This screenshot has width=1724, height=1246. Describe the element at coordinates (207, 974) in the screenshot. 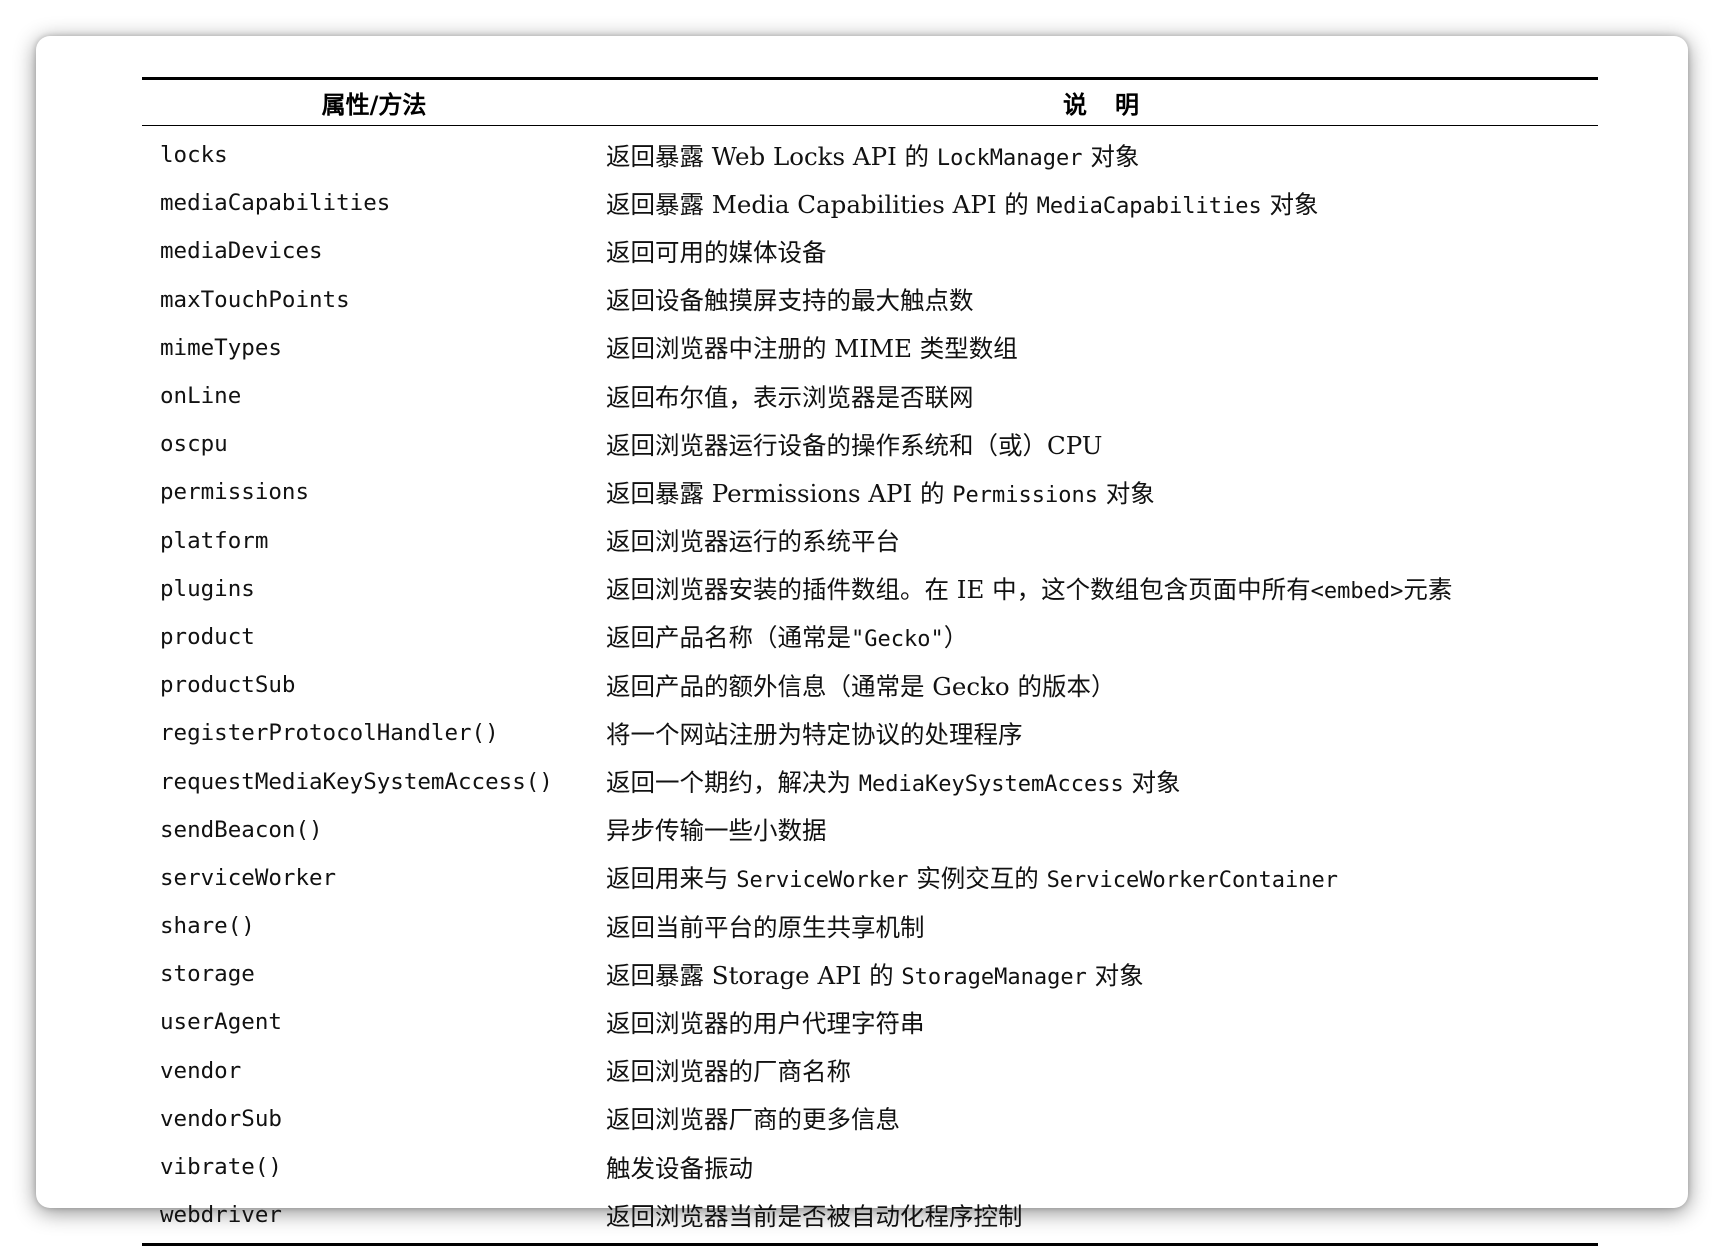

I see `property-name: storage` at that location.